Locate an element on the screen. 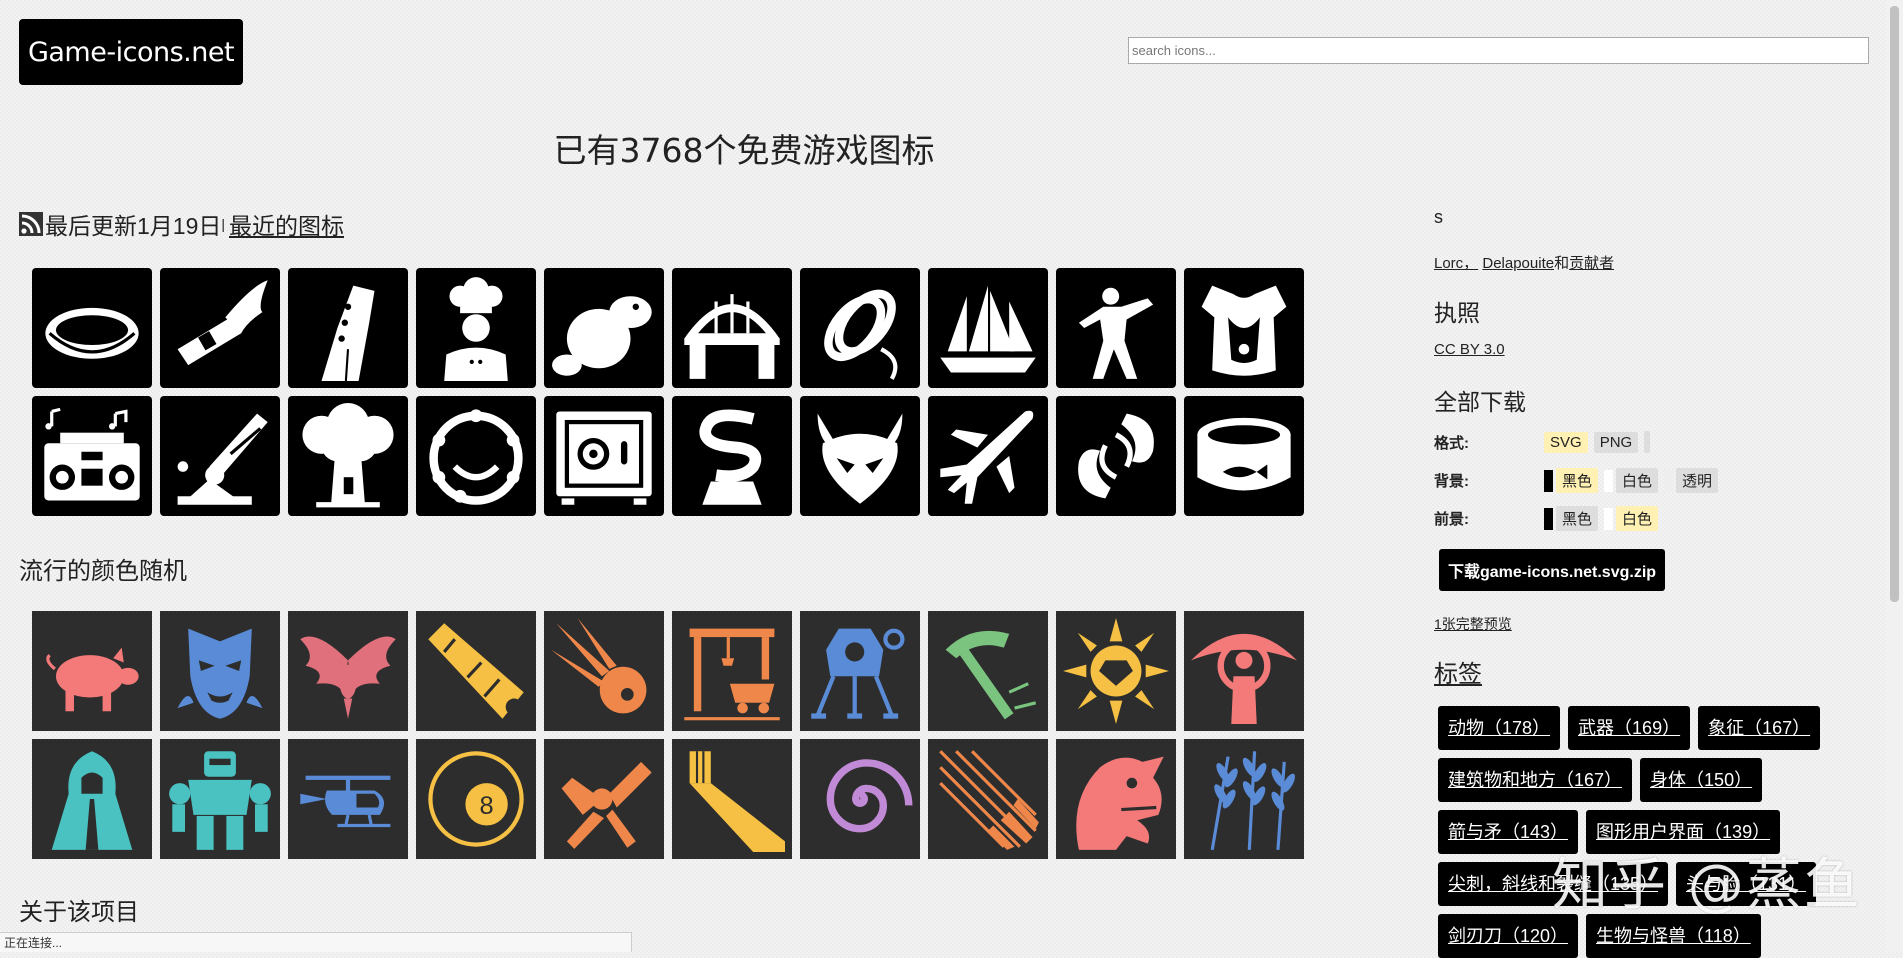 The image size is (1903, 958). tag-weapon: 武器（169） is located at coordinates (1629, 728).